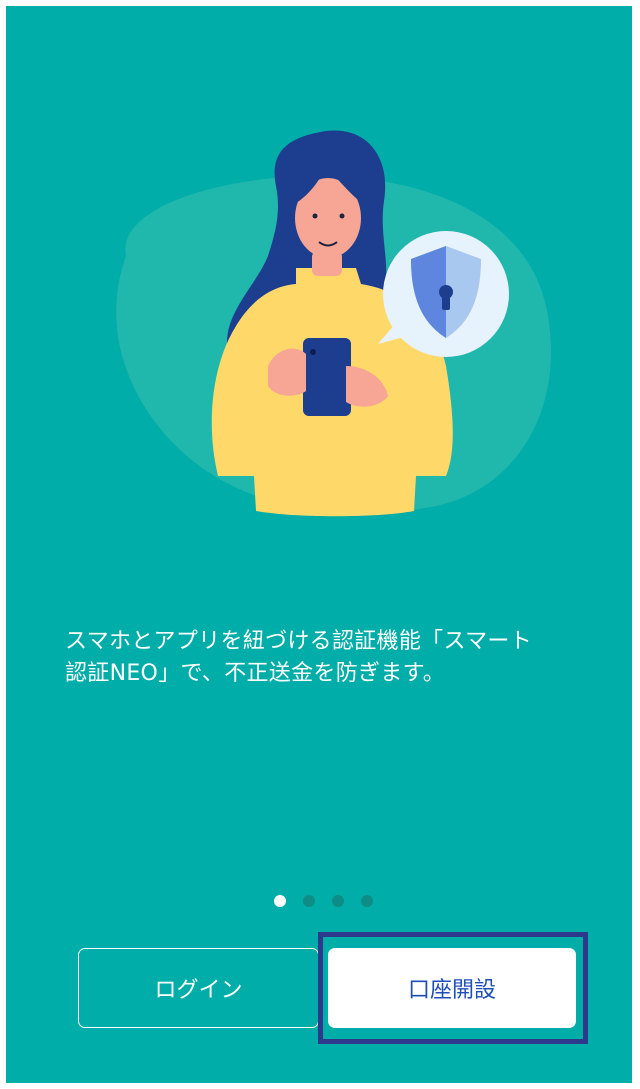 Image resolution: width=640 pixels, height=1089 pixels. What do you see at coordinates (327, 377) in the screenshot?
I see `phone` at bounding box center [327, 377].